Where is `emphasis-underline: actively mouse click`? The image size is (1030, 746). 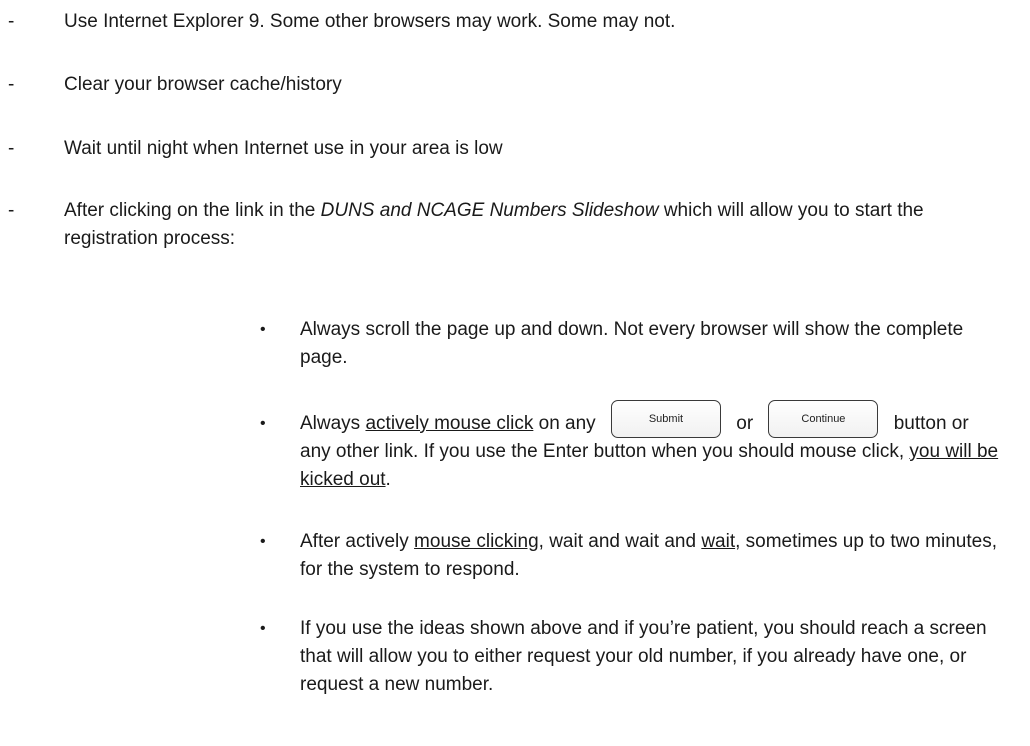
emphasis-underline: actively mouse click is located at coordinates (449, 424).